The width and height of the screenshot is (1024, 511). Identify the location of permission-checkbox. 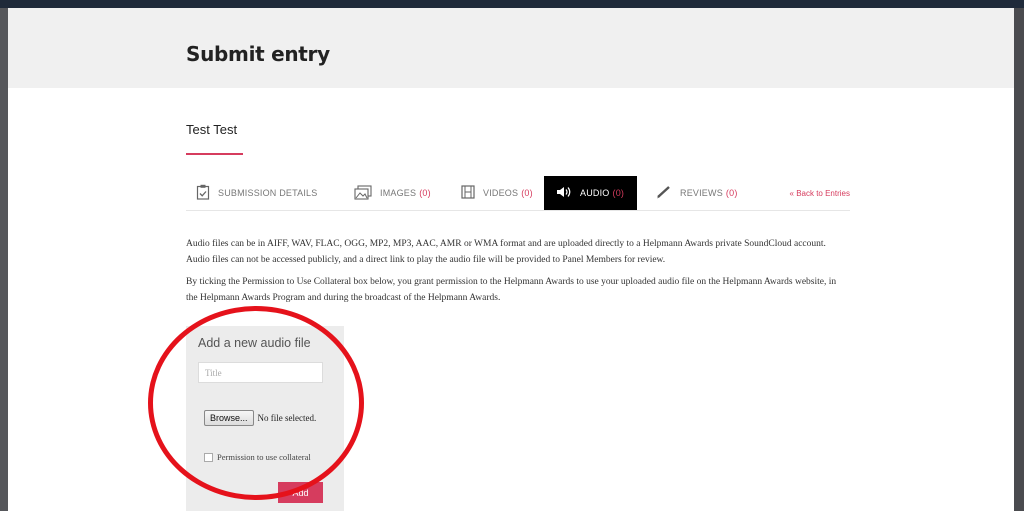
(208, 457).